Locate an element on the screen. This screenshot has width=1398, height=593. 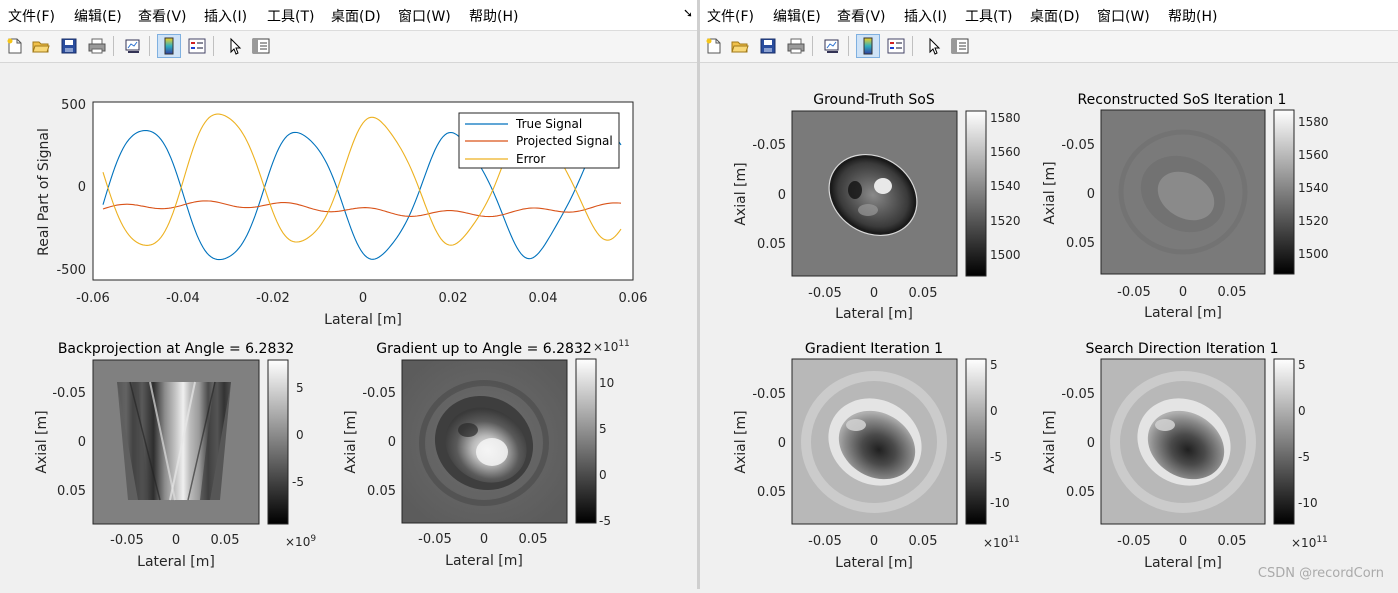
search-direction-colorbar is located at coordinates (1284, 441).